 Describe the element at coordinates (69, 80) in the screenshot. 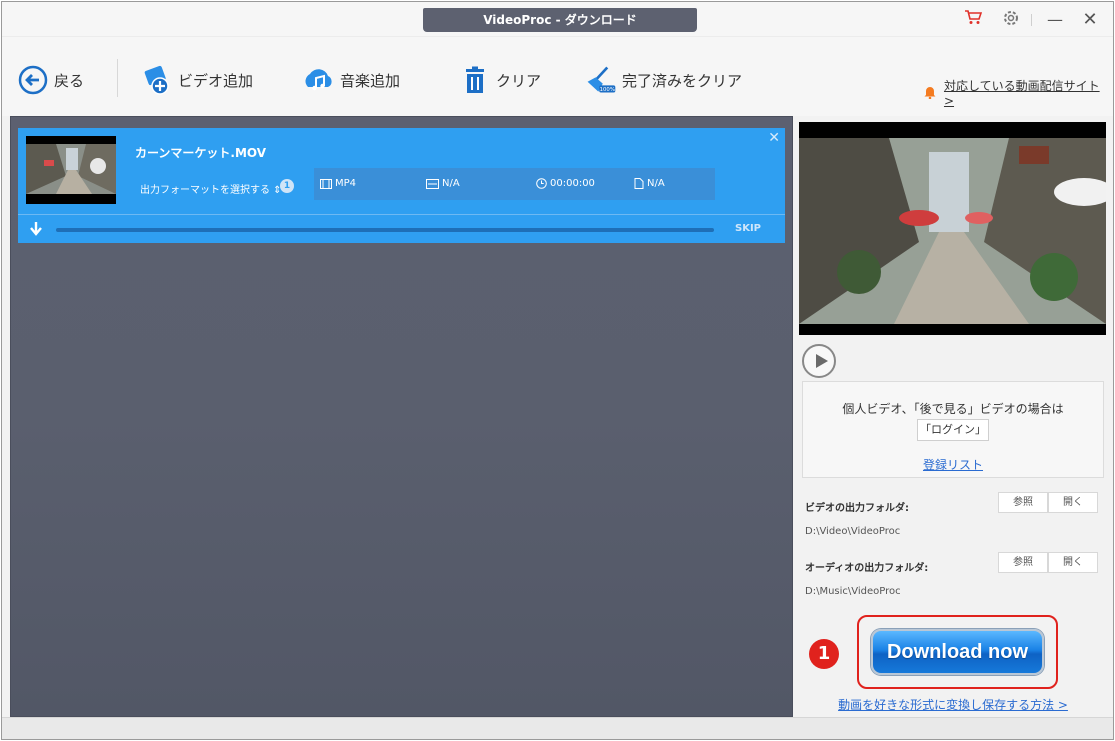

I see `back-label: 戻る` at that location.